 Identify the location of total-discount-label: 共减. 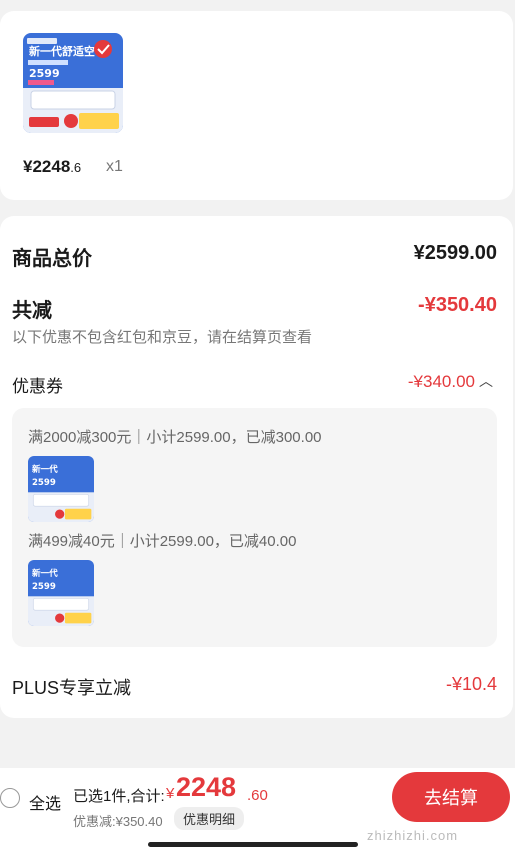
(32, 311).